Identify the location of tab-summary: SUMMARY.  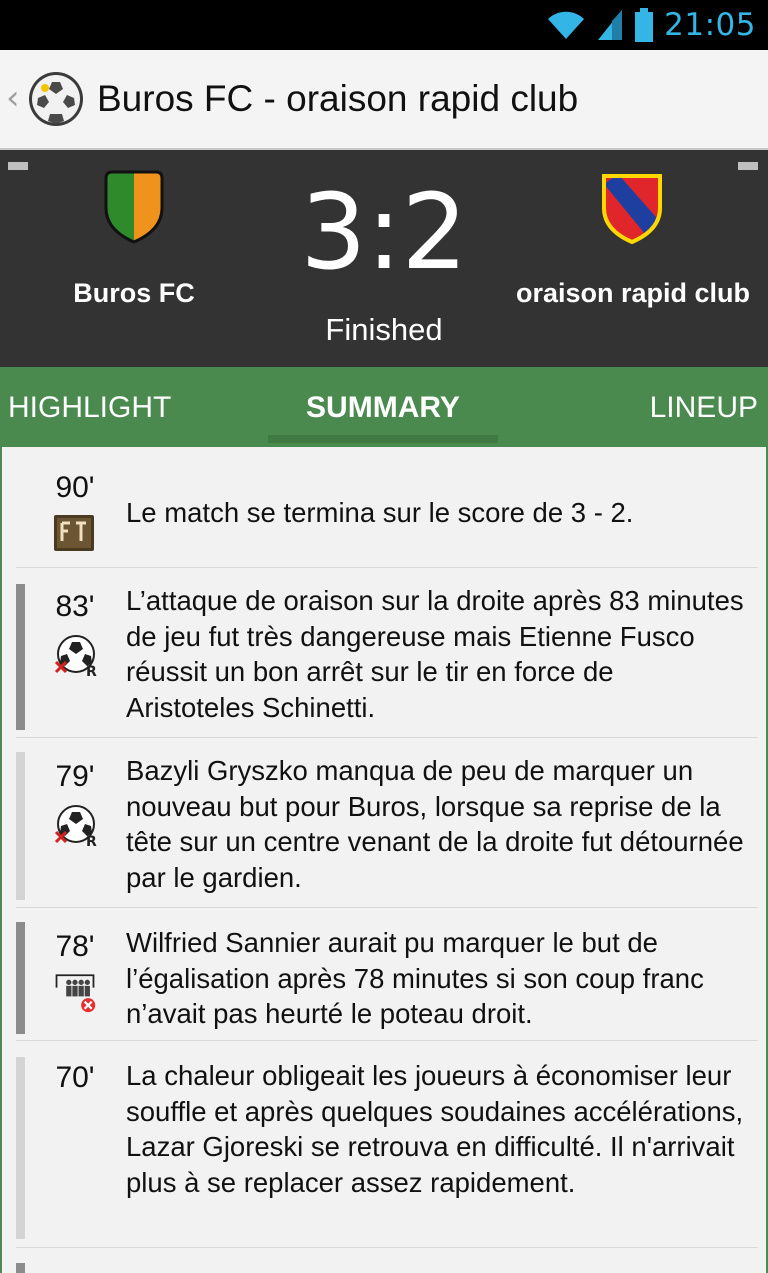
(383, 408).